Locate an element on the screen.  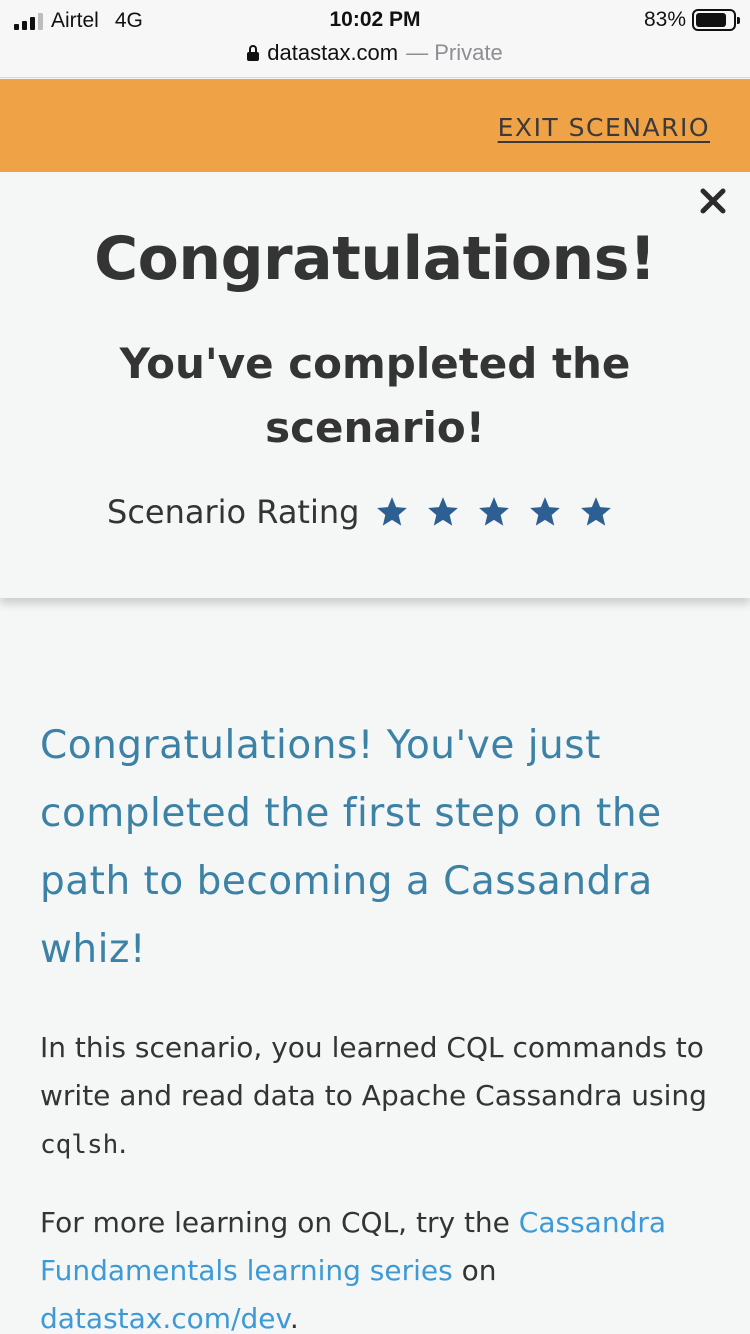
lock-icon is located at coordinates (253, 53).